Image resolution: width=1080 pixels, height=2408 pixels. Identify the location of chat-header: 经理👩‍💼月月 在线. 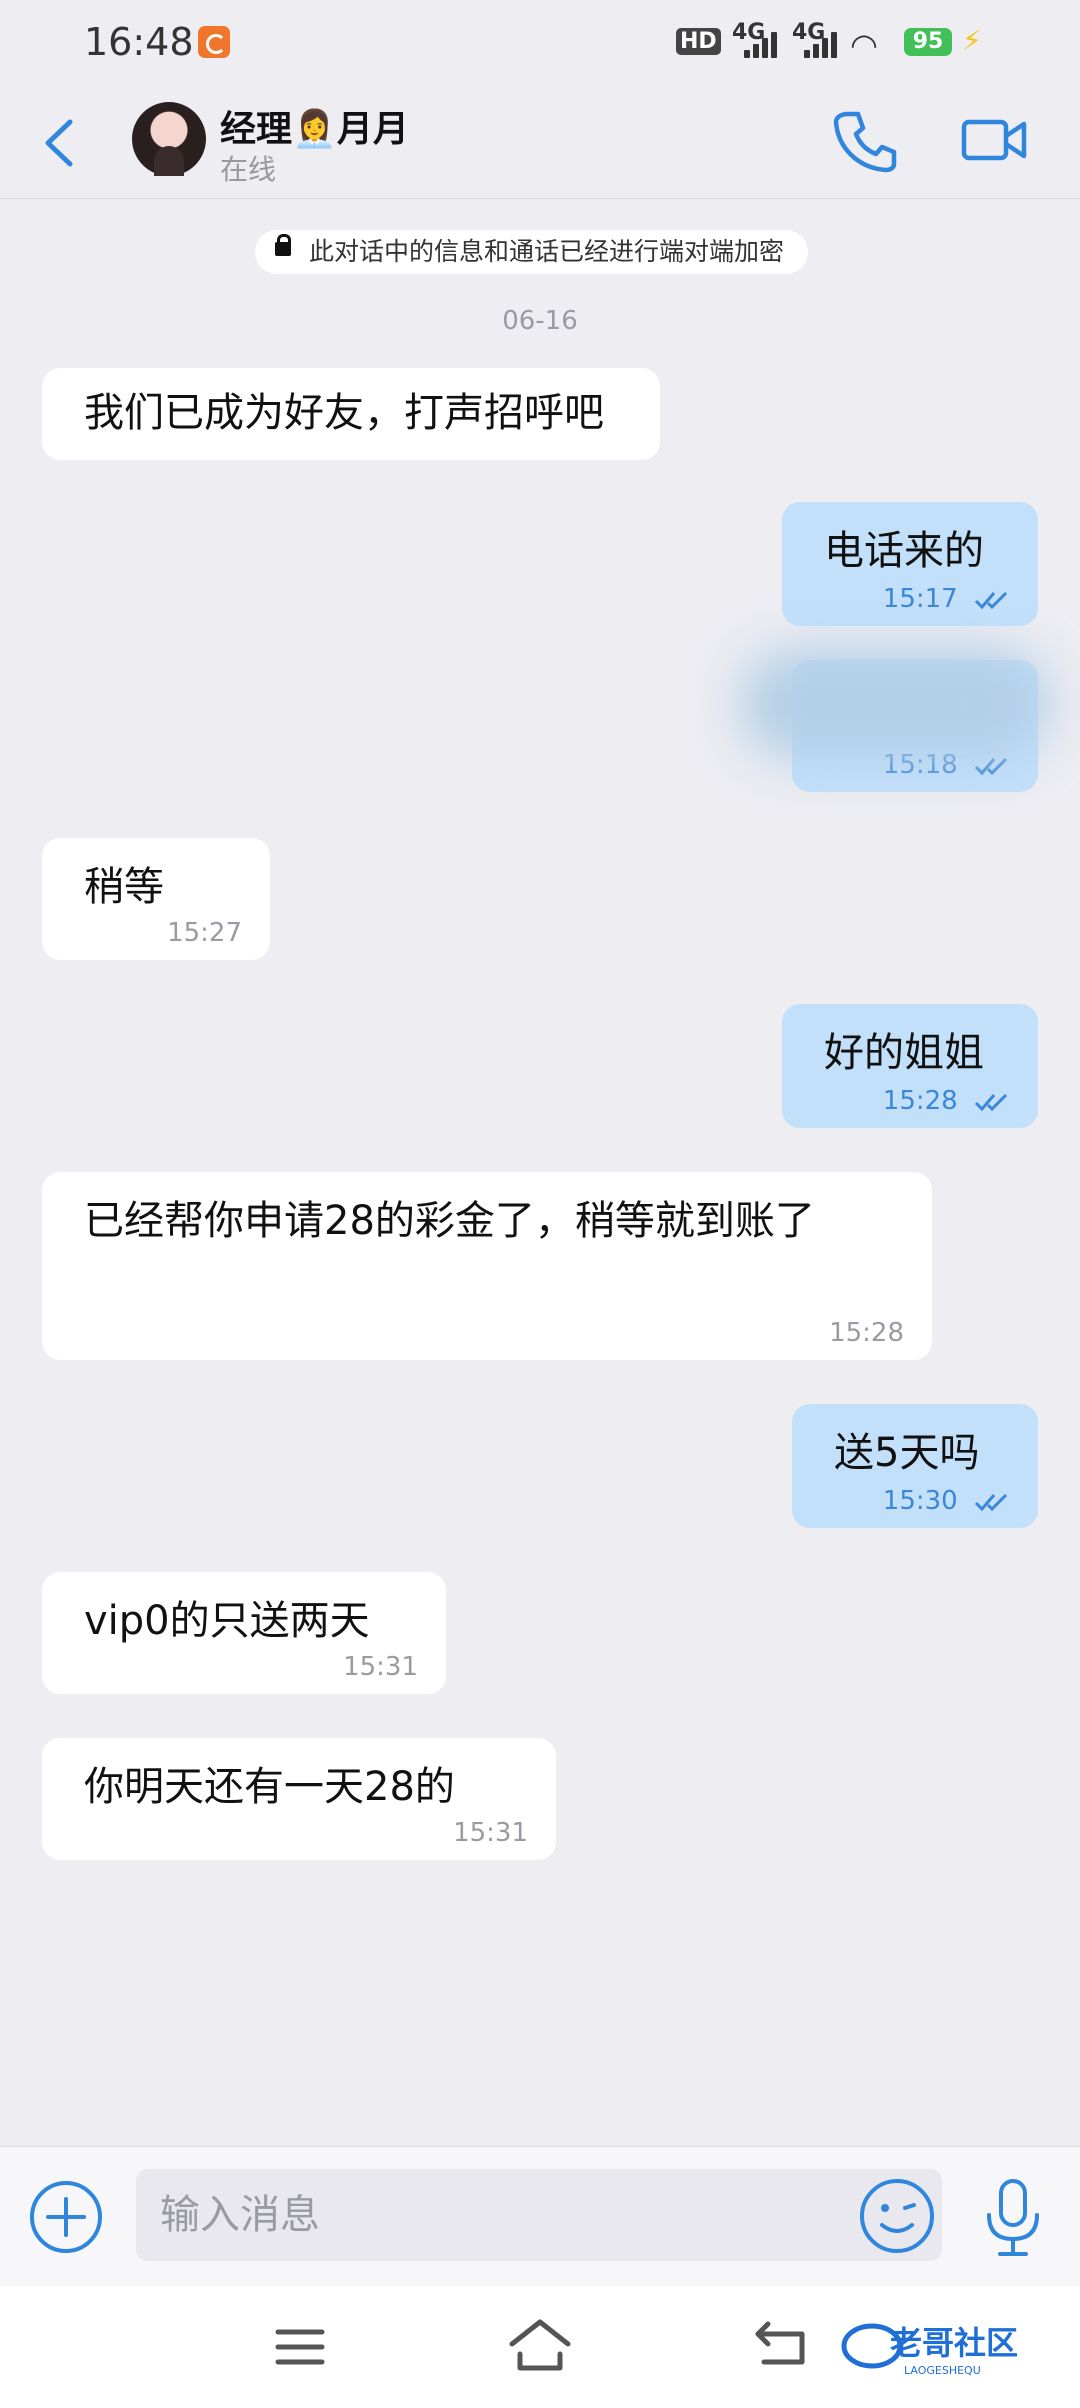
(540, 142).